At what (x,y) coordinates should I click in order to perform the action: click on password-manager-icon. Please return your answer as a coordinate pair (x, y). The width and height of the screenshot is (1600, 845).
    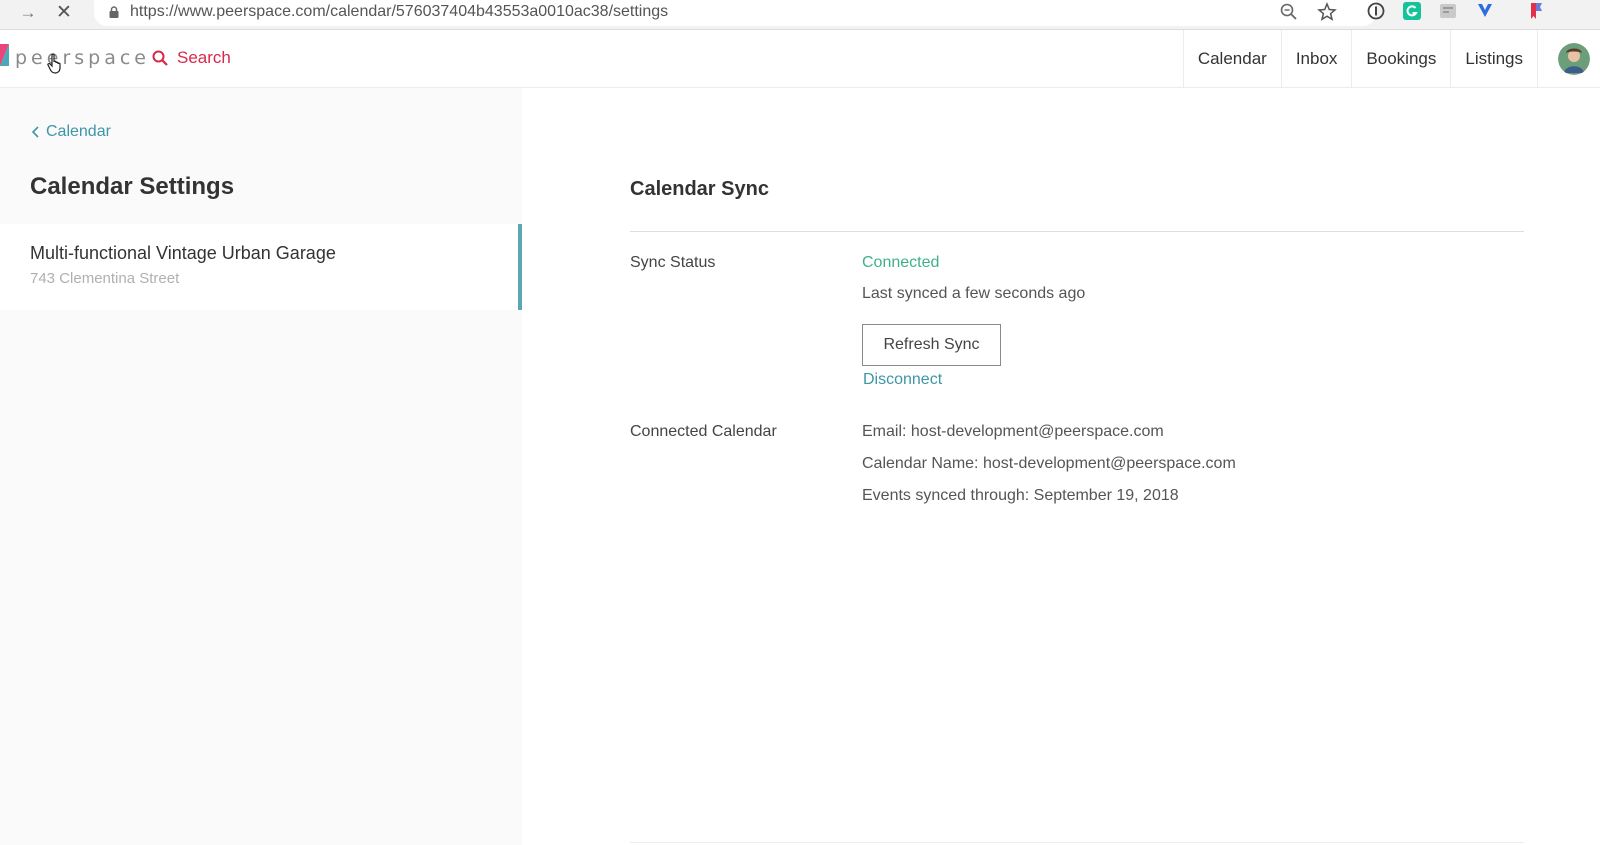
    Looking at the image, I should click on (1376, 11).